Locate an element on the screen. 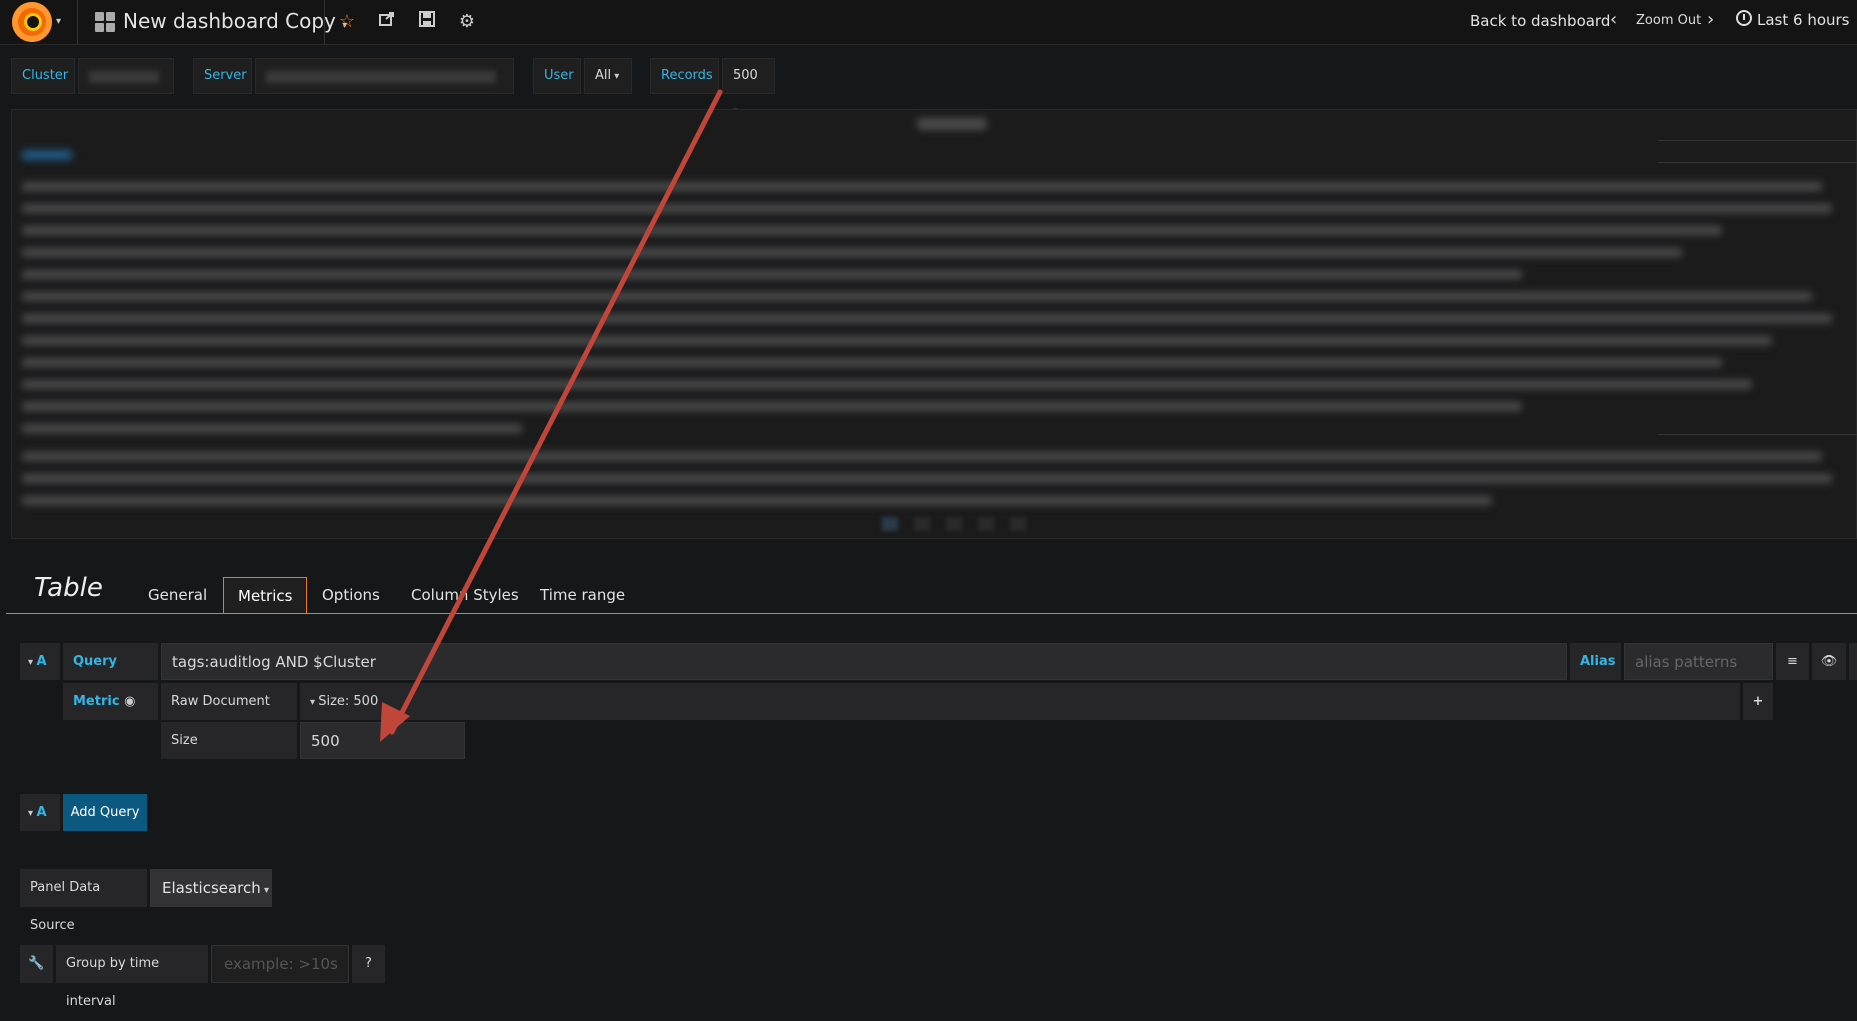 Image resolution: width=1857 pixels, height=1021 pixels. annotation-arrow is located at coordinates (551, 415).